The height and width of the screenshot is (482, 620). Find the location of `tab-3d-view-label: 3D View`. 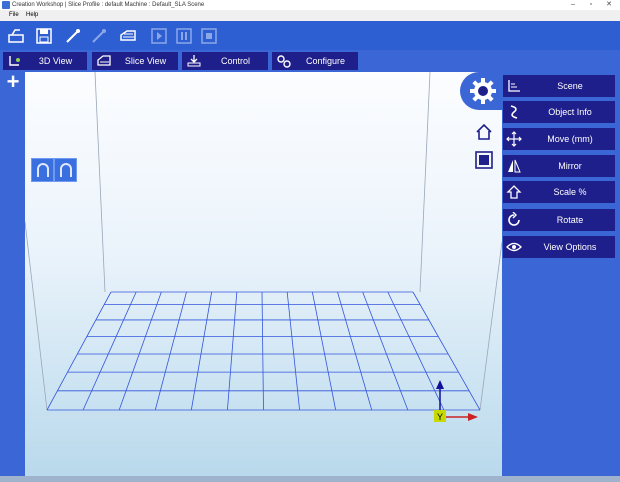

tab-3d-view-label: 3D View is located at coordinates (55, 61).